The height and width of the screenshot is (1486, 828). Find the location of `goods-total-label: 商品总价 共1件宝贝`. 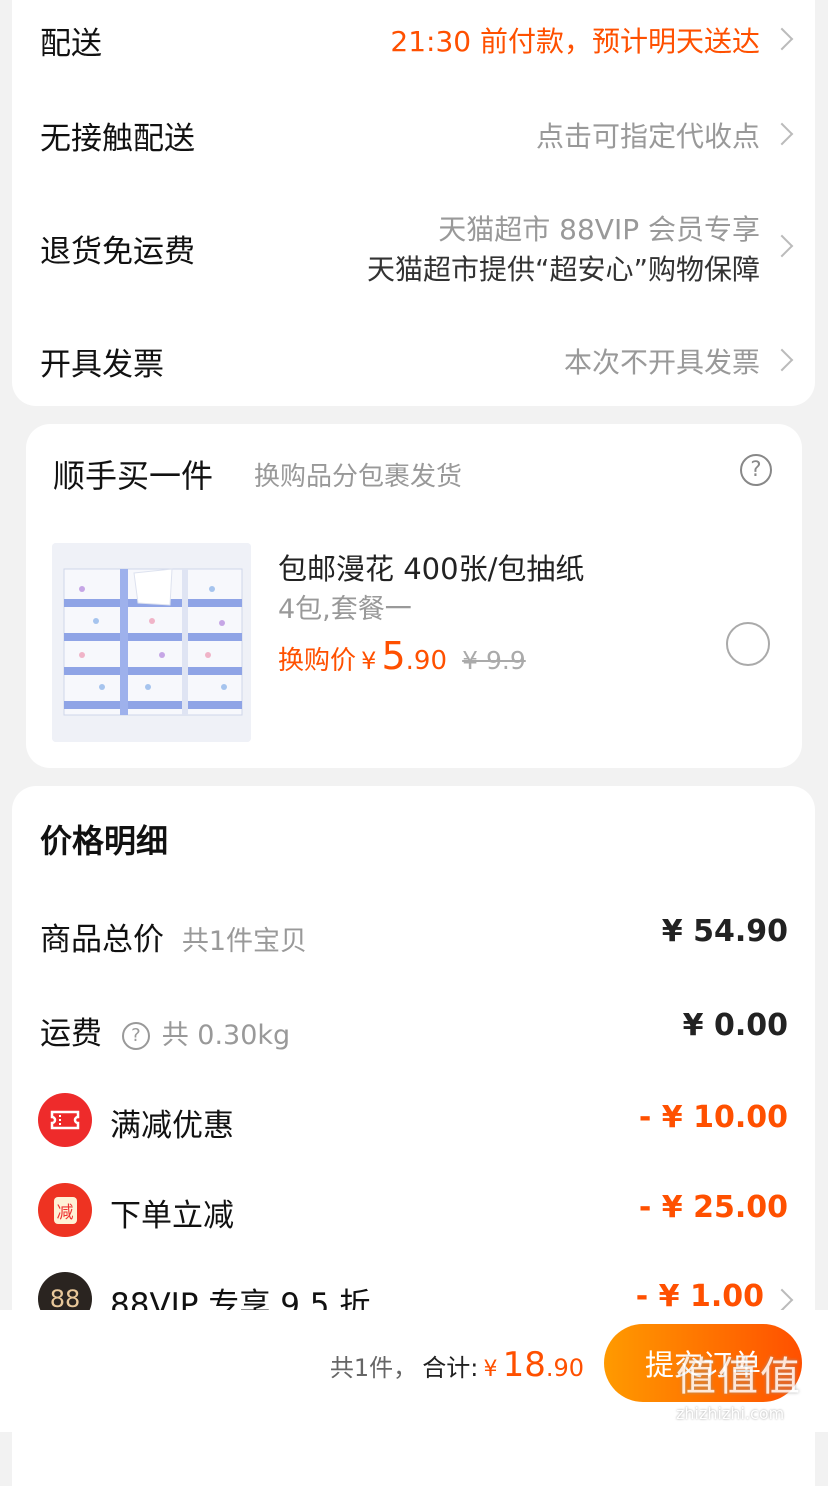

goods-total-label: 商品总价 共1件宝贝 is located at coordinates (174, 940).